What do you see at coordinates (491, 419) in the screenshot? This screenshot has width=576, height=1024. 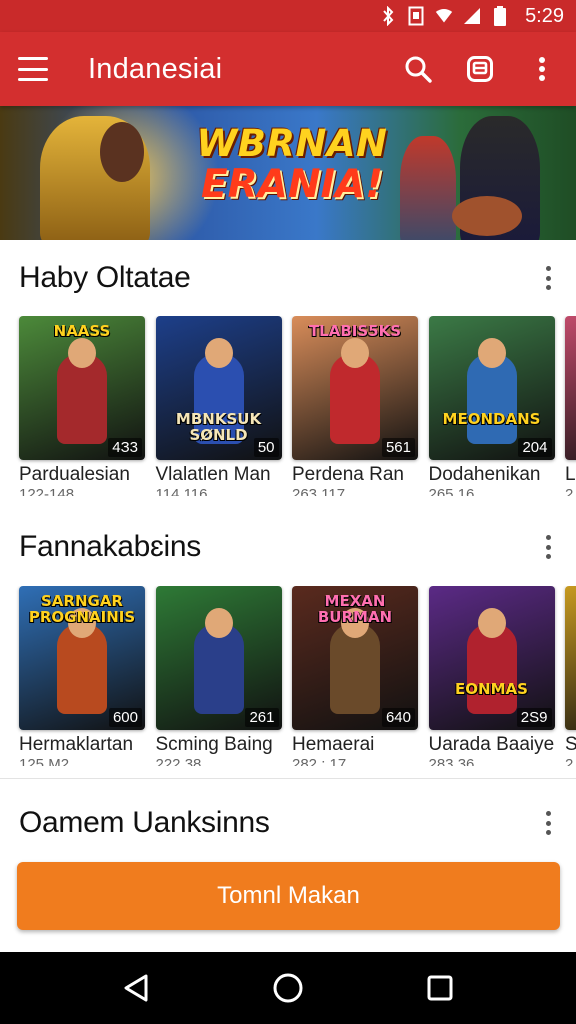 I see `thumbnail-logo: MEONDANS` at bounding box center [491, 419].